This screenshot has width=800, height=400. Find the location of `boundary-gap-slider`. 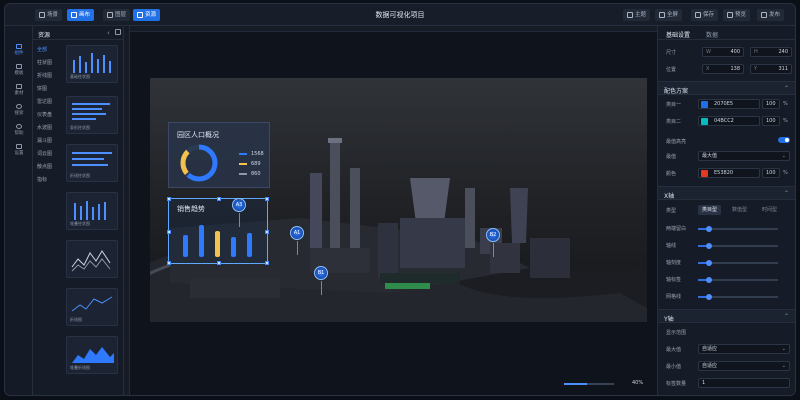

boundary-gap-slider is located at coordinates (738, 229).